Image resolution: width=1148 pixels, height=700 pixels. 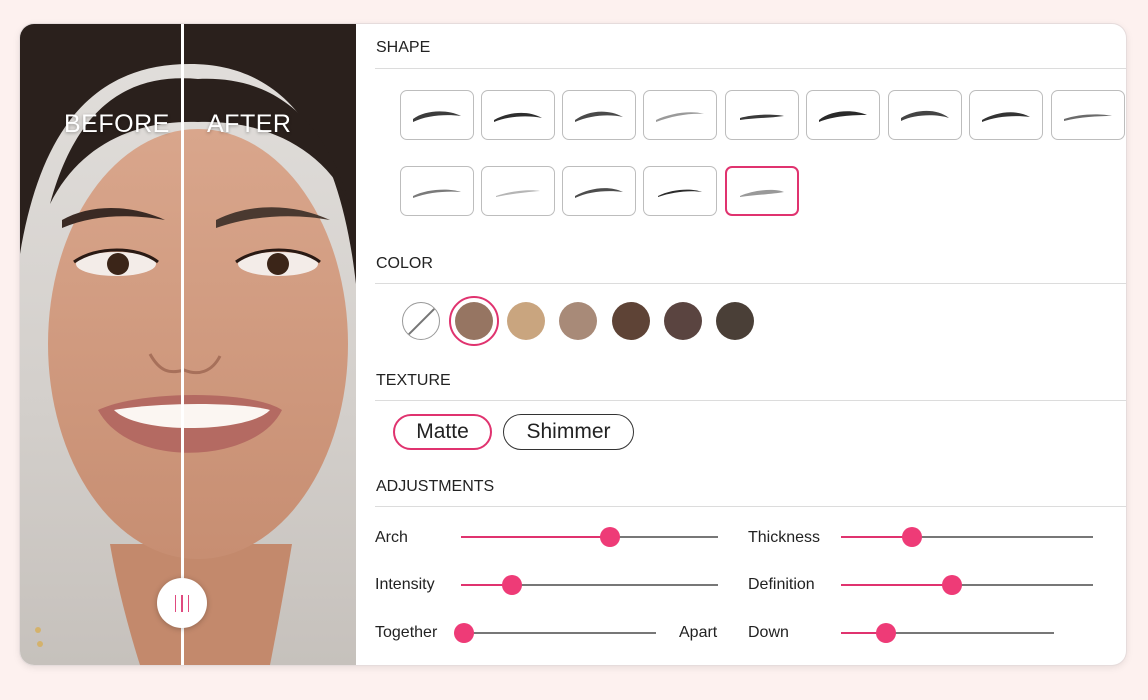 What do you see at coordinates (413, 380) in the screenshot?
I see `texture-section-title: TEXTURE` at bounding box center [413, 380].